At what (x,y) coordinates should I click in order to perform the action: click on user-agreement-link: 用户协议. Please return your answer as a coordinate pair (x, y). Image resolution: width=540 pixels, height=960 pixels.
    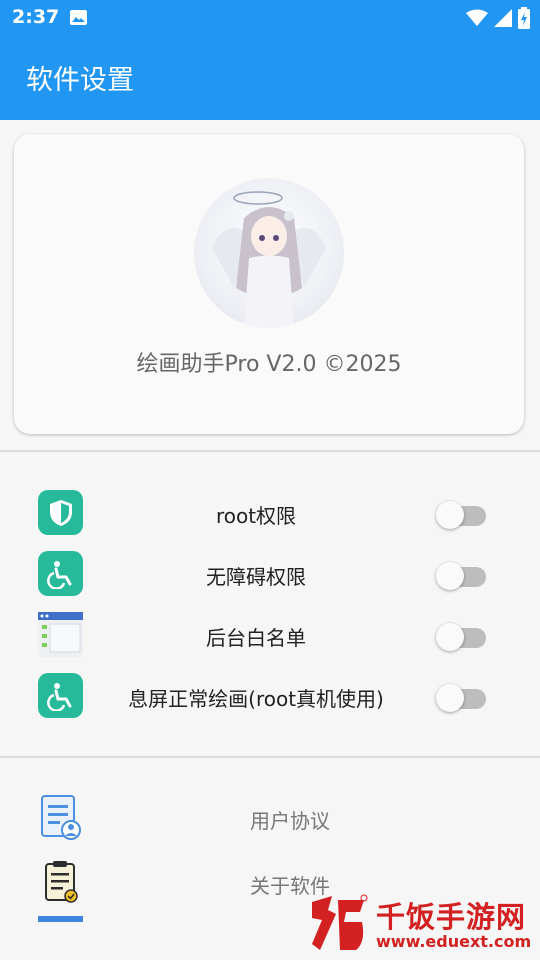
    Looking at the image, I should click on (270, 820).